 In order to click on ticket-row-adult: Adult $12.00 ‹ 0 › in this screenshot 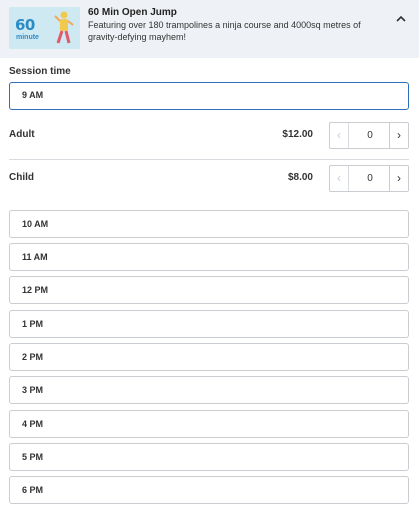, I will do `click(209, 136)`.